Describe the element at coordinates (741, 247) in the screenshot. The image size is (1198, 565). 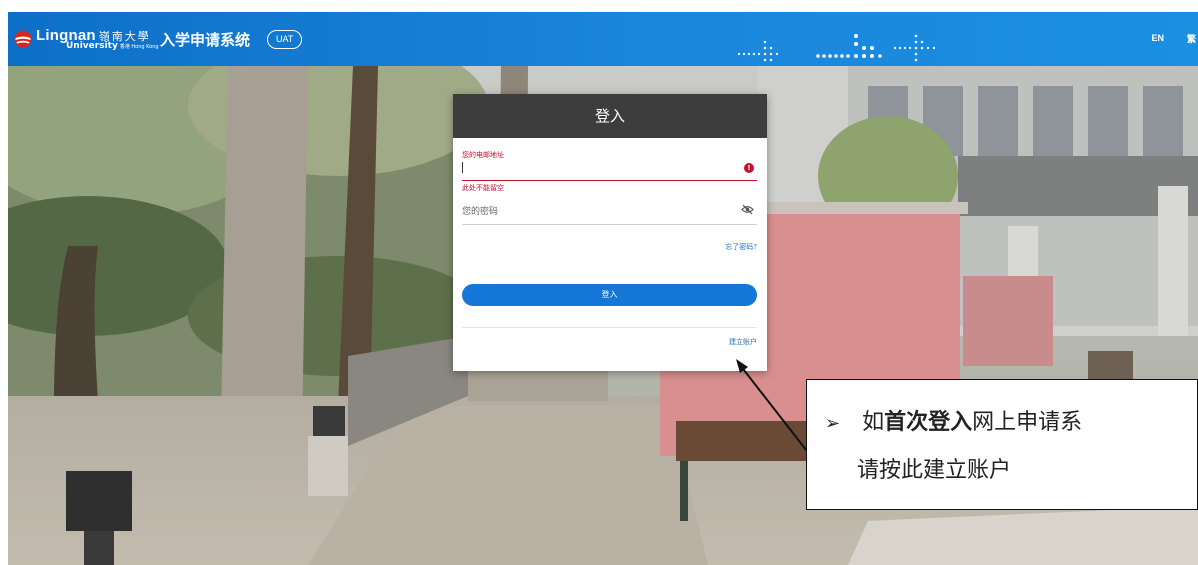
I see `forgot-password-link: 忘了密码?` at that location.